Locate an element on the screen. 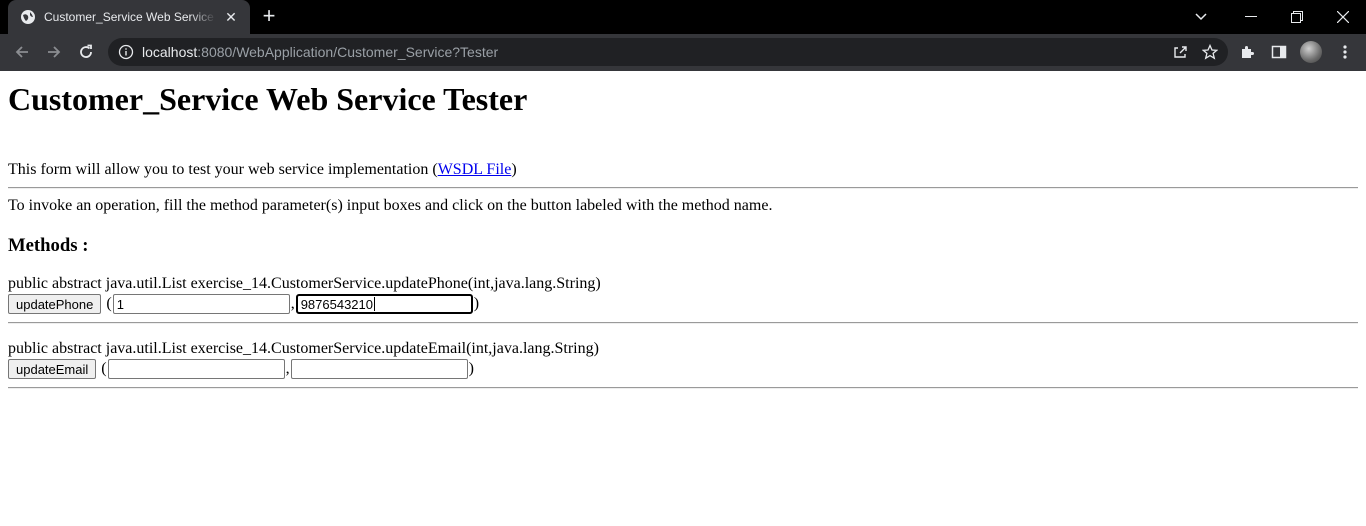 This screenshot has width=1366, height=526. back-button is located at coordinates (22, 52).